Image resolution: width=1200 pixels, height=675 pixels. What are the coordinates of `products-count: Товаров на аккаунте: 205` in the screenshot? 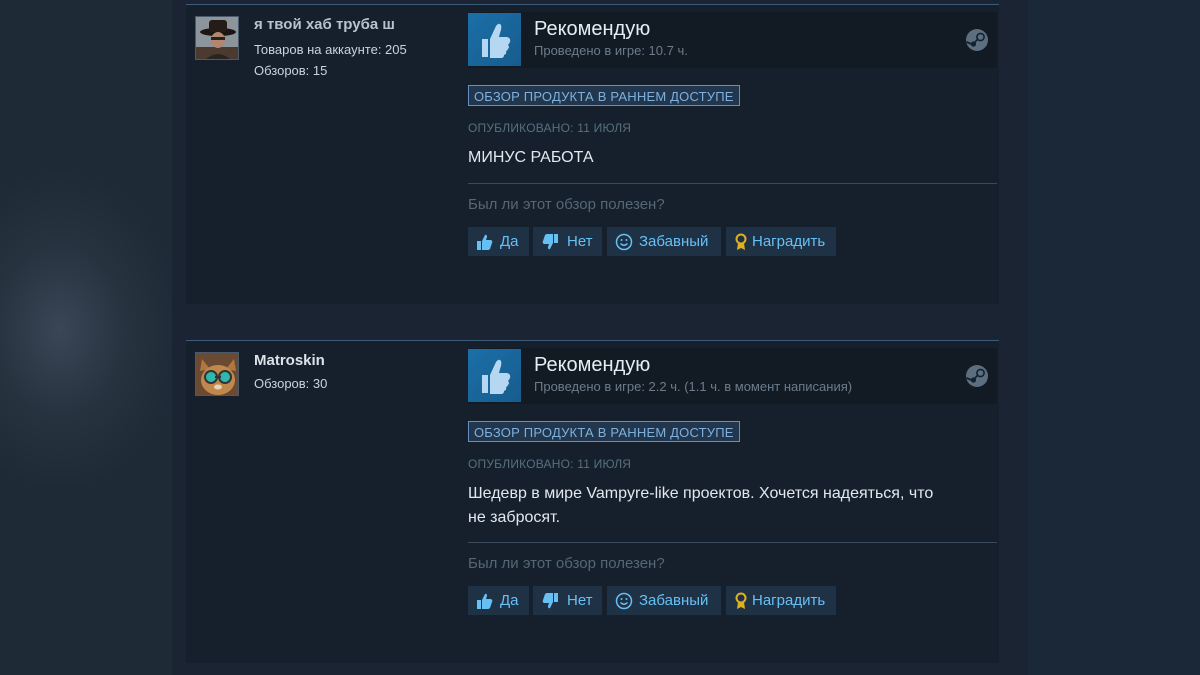 It's located at (330, 49).